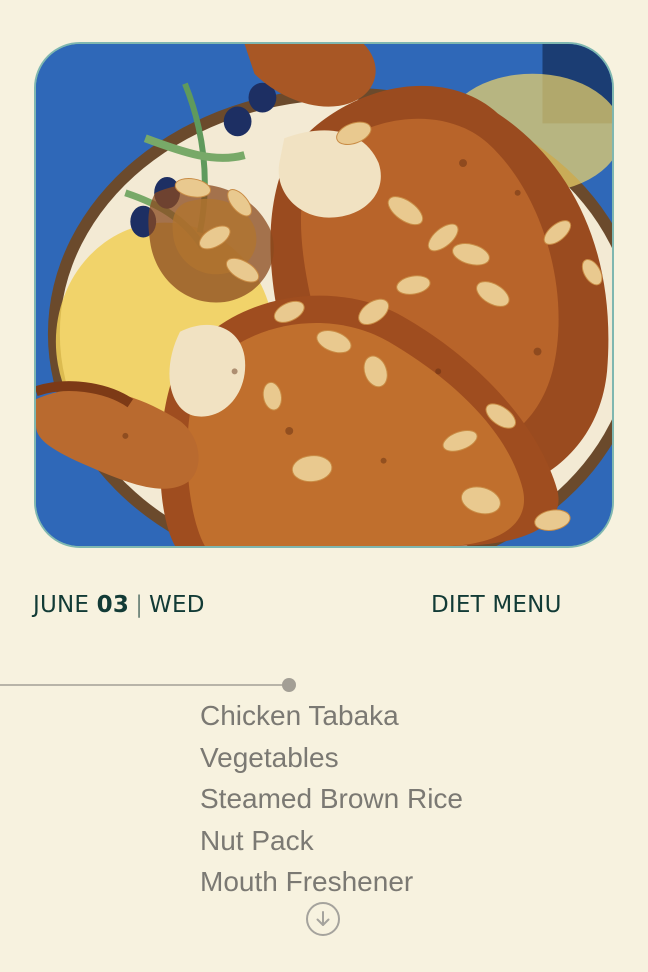 The width and height of the screenshot is (648, 972). I want to click on arrow-down-circle-icon, so click(323, 918).